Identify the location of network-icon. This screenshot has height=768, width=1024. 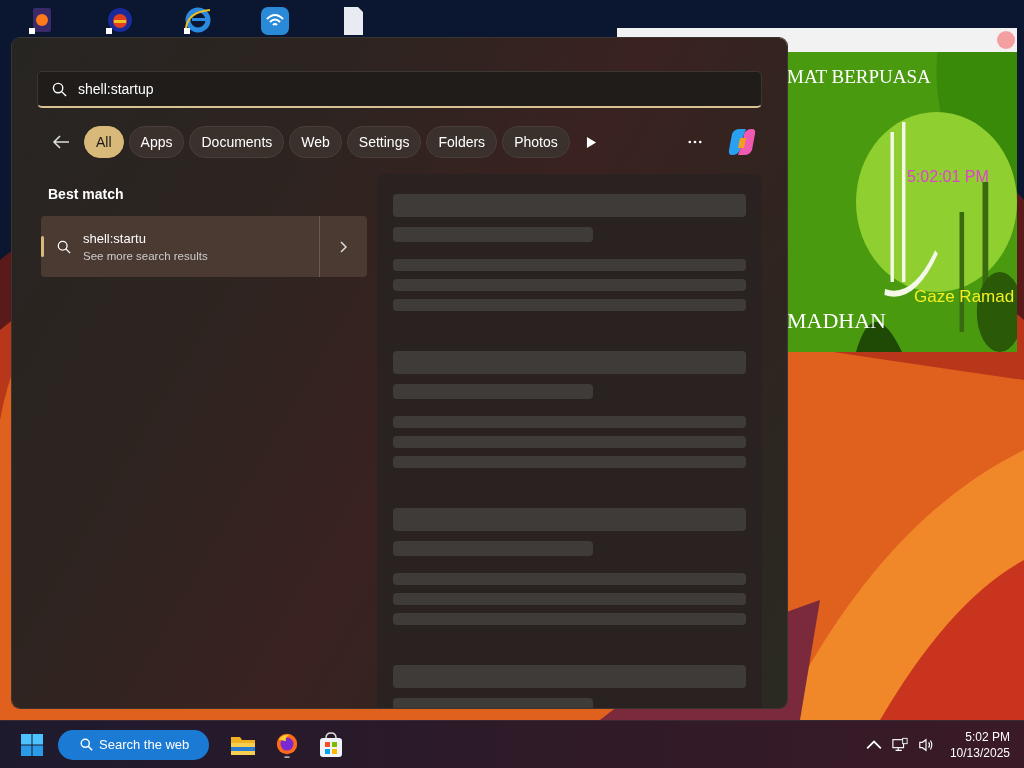
(899, 744).